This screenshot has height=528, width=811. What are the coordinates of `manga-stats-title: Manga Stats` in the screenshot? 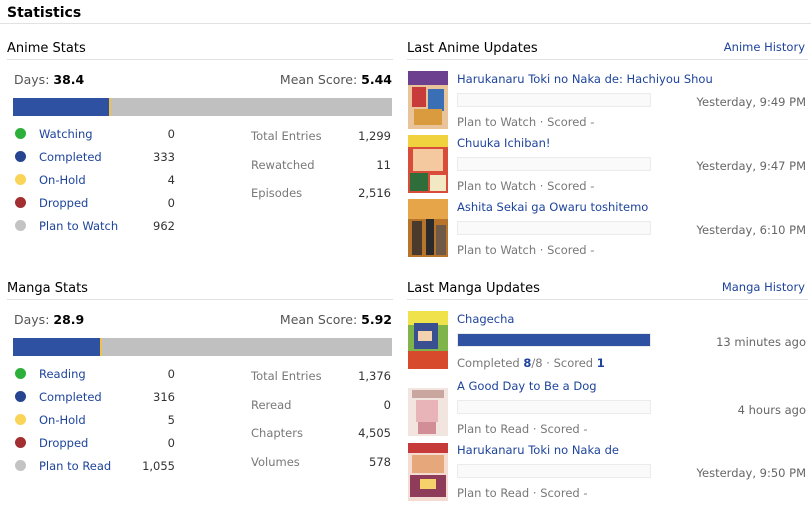 It's located at (47, 288).